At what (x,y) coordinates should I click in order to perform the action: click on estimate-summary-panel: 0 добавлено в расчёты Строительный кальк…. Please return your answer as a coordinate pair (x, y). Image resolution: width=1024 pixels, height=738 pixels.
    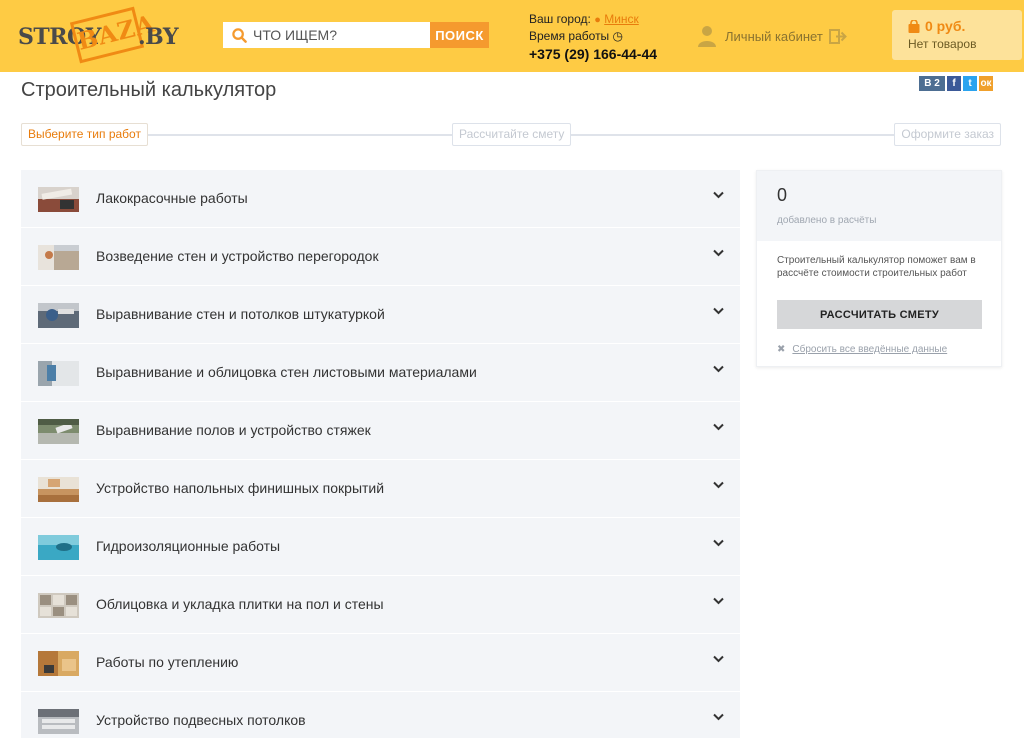
    Looking at the image, I should click on (879, 268).